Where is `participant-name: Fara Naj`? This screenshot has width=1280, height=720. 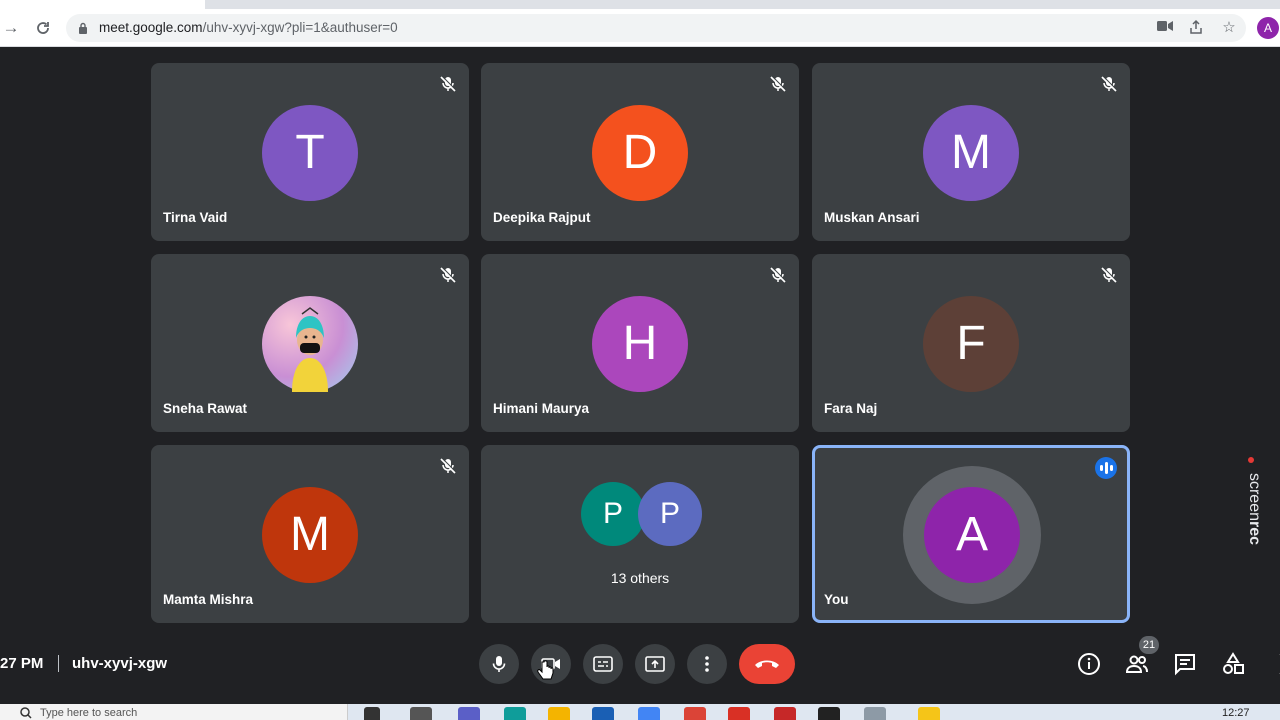 participant-name: Fara Naj is located at coordinates (851, 408).